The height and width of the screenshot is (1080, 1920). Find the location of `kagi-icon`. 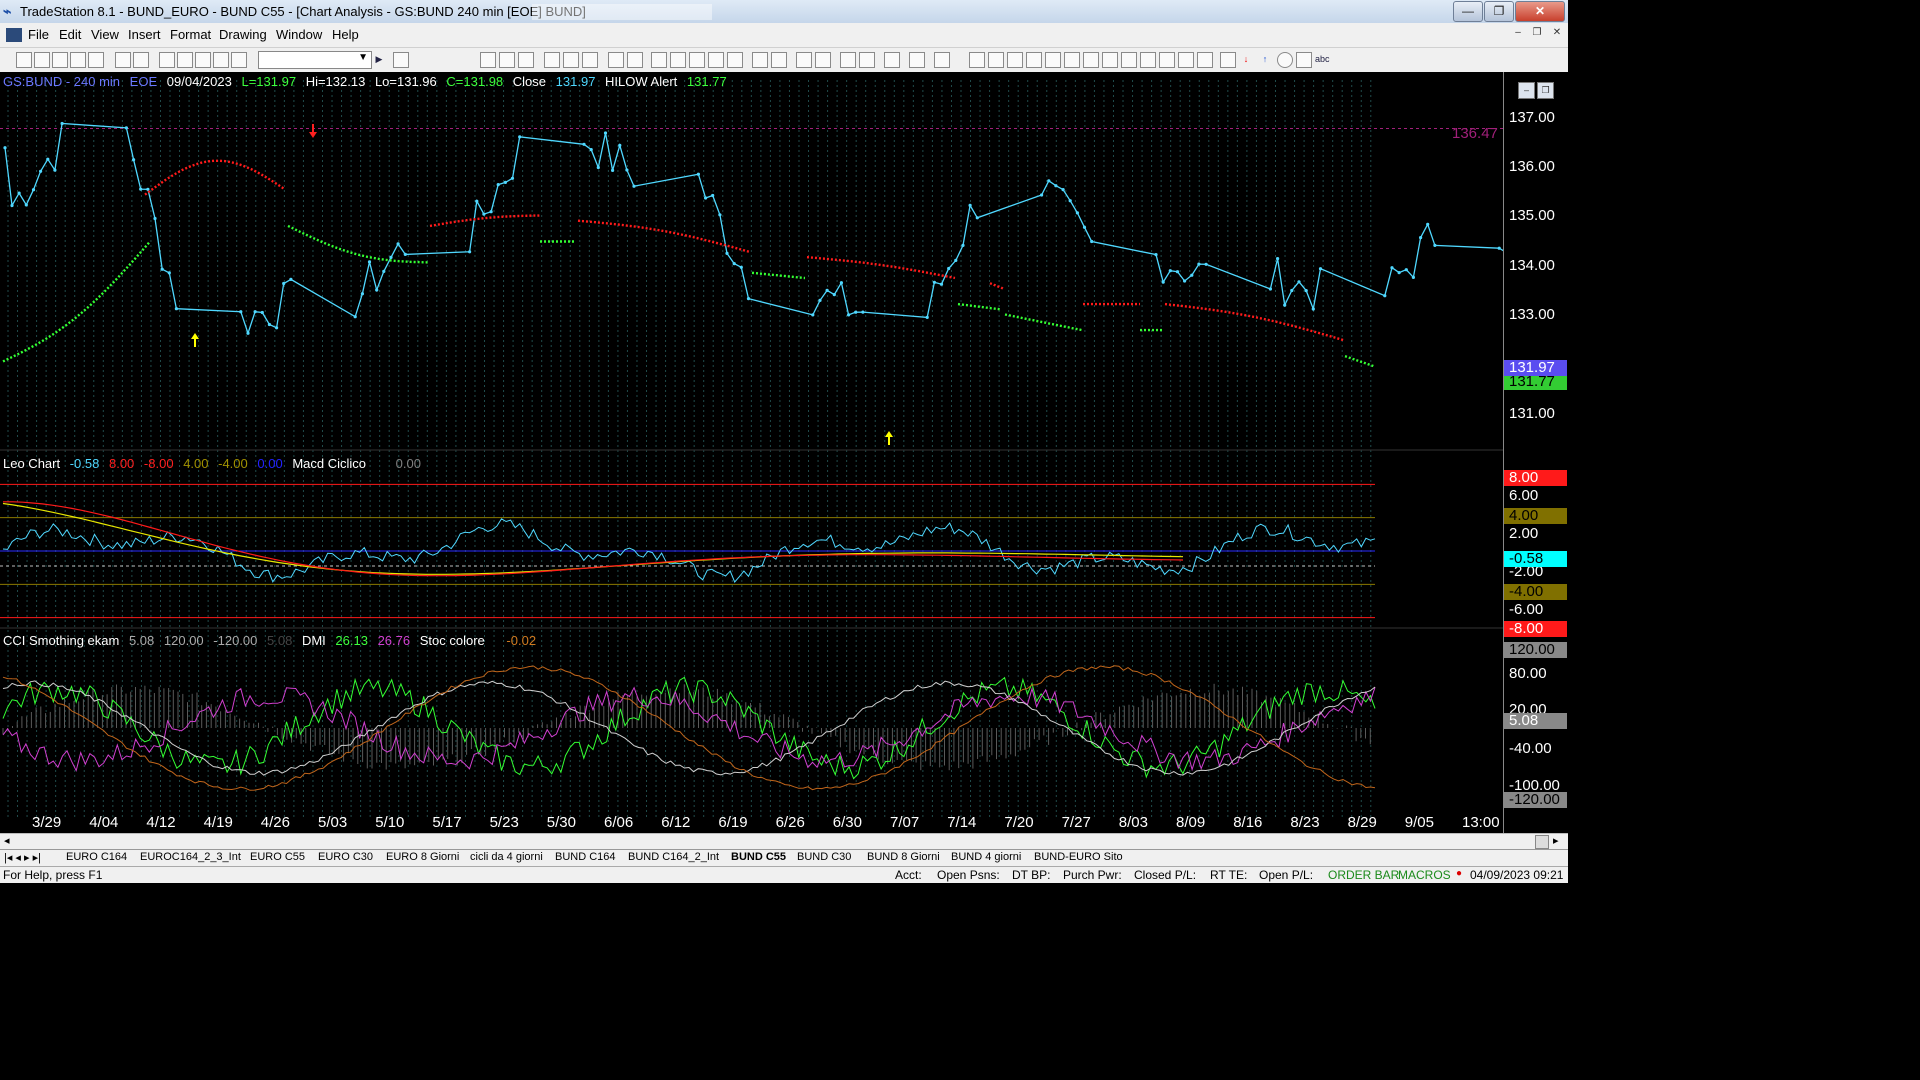

kagi-icon is located at coordinates (735, 60).